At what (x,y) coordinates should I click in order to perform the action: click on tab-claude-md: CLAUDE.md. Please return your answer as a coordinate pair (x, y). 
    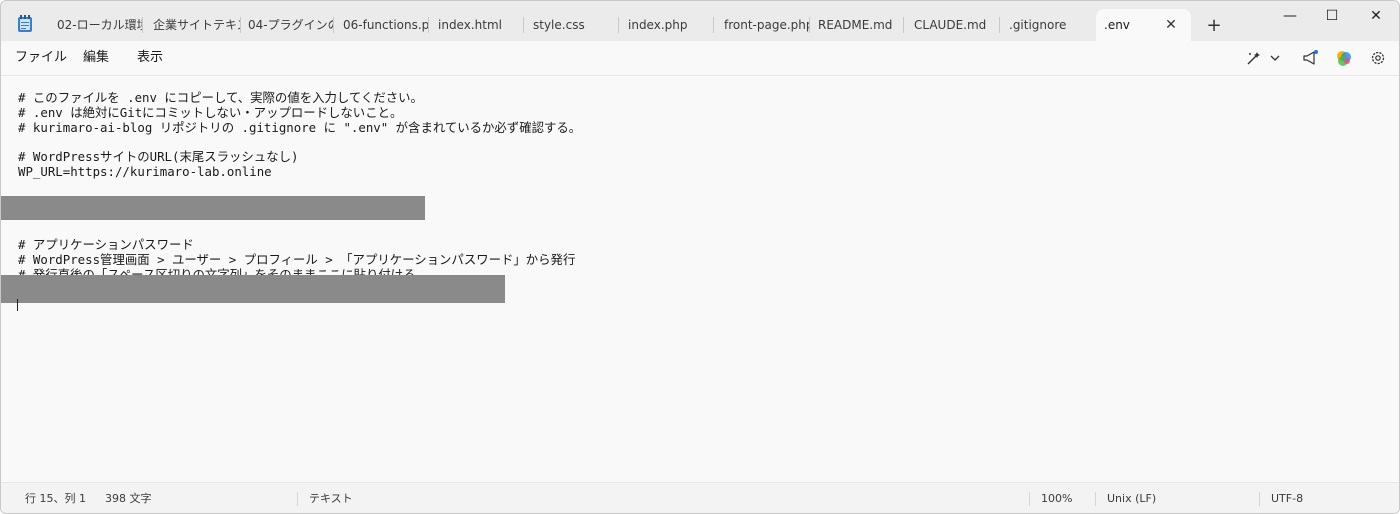
    Looking at the image, I should click on (950, 25).